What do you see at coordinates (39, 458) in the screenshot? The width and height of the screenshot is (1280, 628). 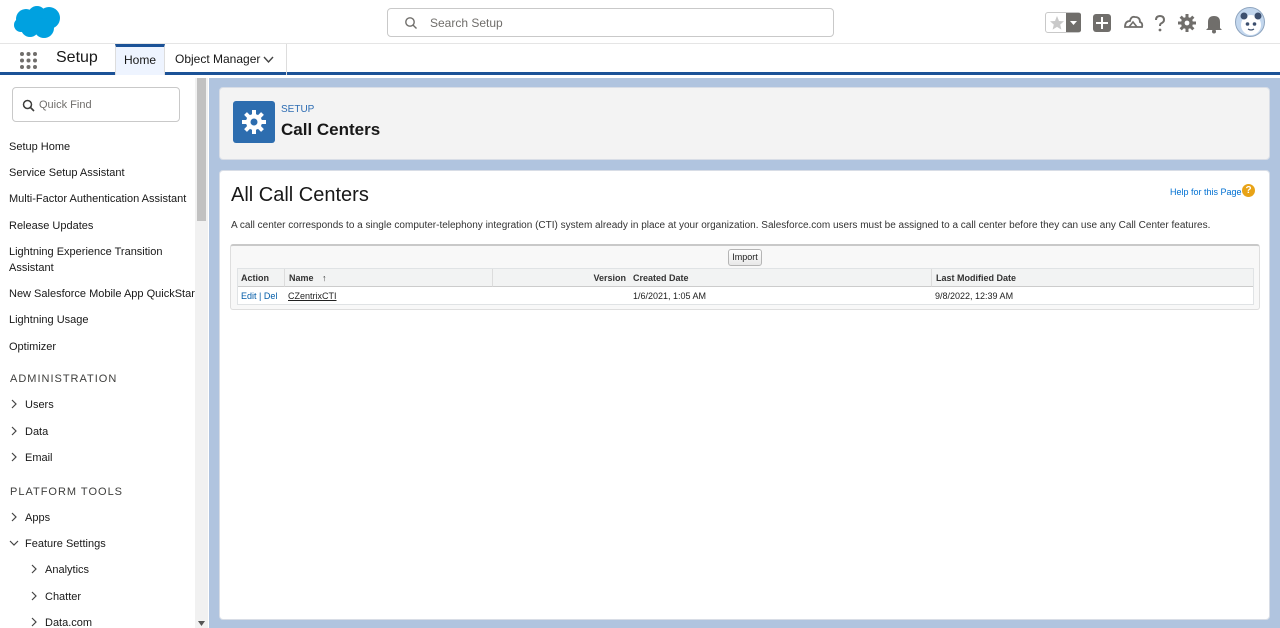 I see `tree-email-label: Email` at bounding box center [39, 458].